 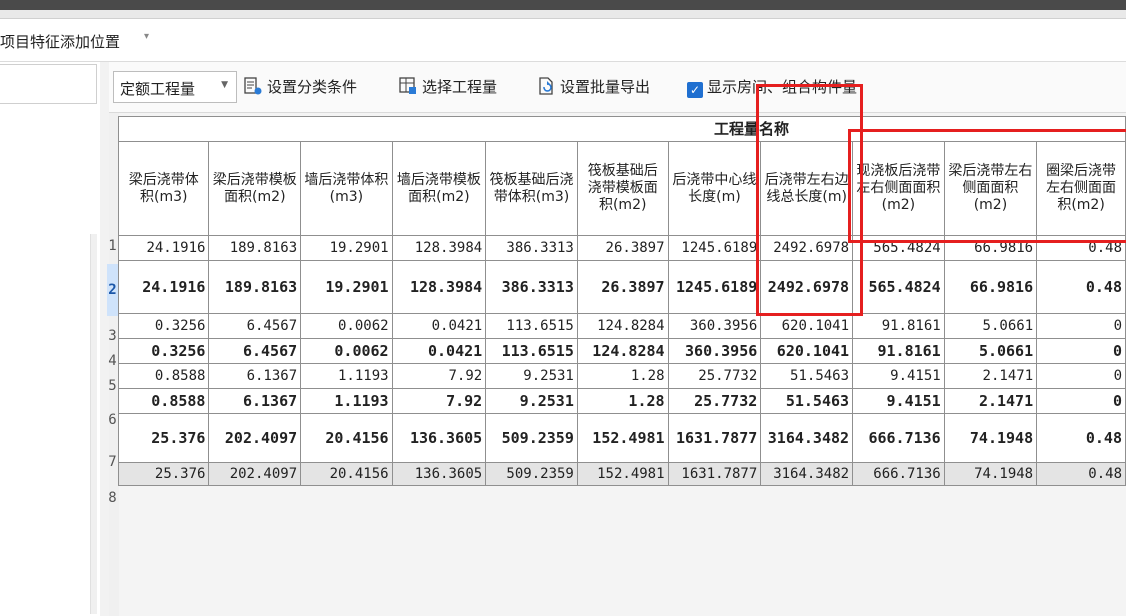 What do you see at coordinates (112, 462) in the screenshot?
I see `row-number: 7` at bounding box center [112, 462].